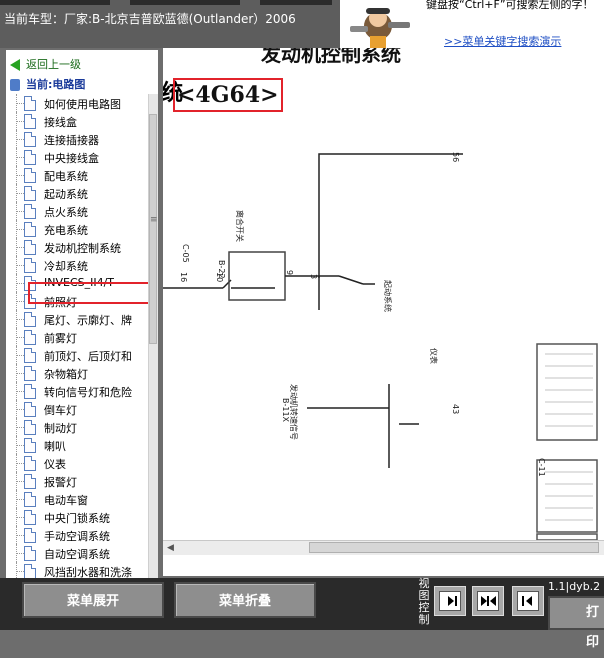 The width and height of the screenshot is (604, 658). I want to click on tree-item: 自动空调系统, so click(76, 553).